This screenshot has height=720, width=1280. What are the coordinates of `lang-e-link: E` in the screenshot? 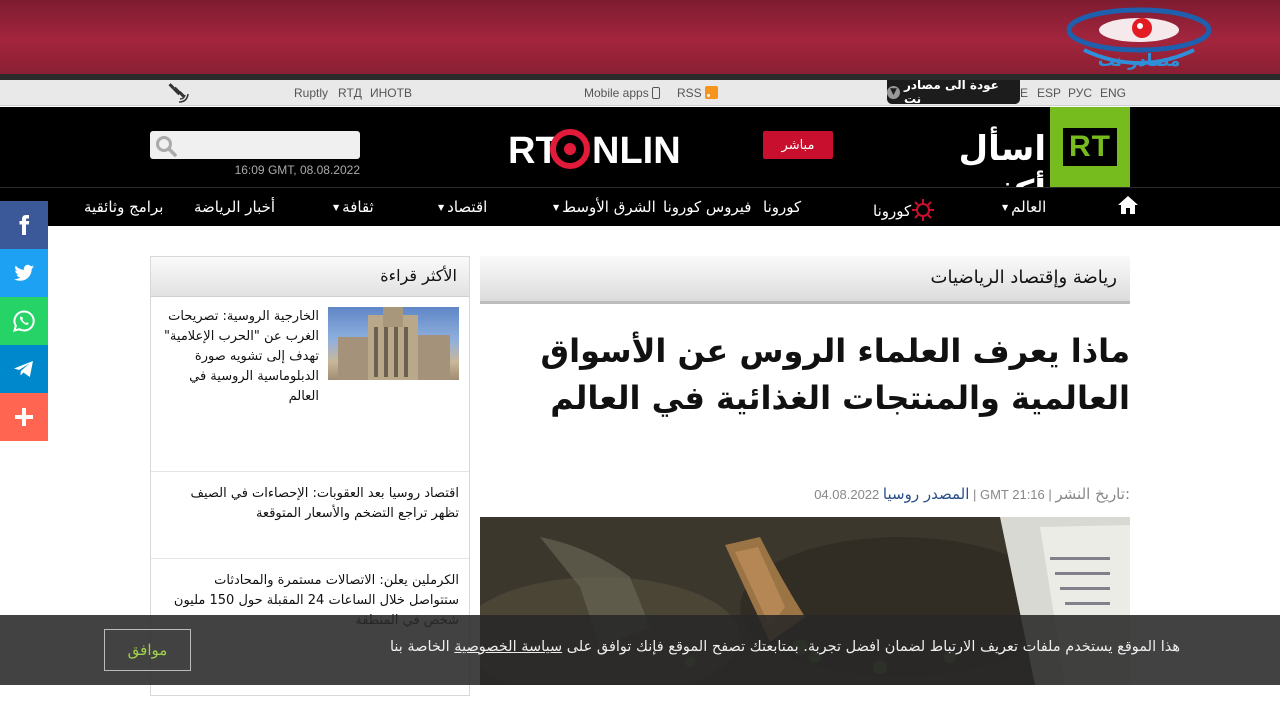 It's located at (1024, 93).